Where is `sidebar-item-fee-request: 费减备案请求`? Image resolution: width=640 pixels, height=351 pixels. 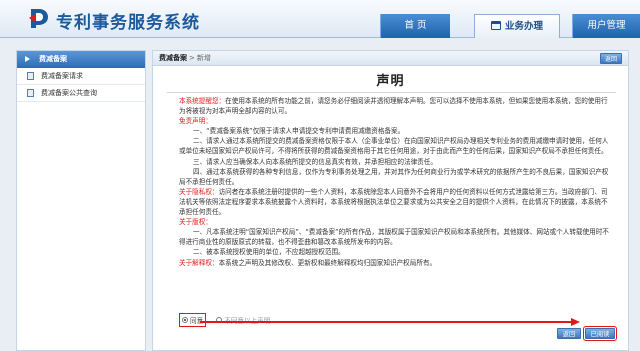 sidebar-item-fee-request: 费减备案请求 is located at coordinates (81, 76).